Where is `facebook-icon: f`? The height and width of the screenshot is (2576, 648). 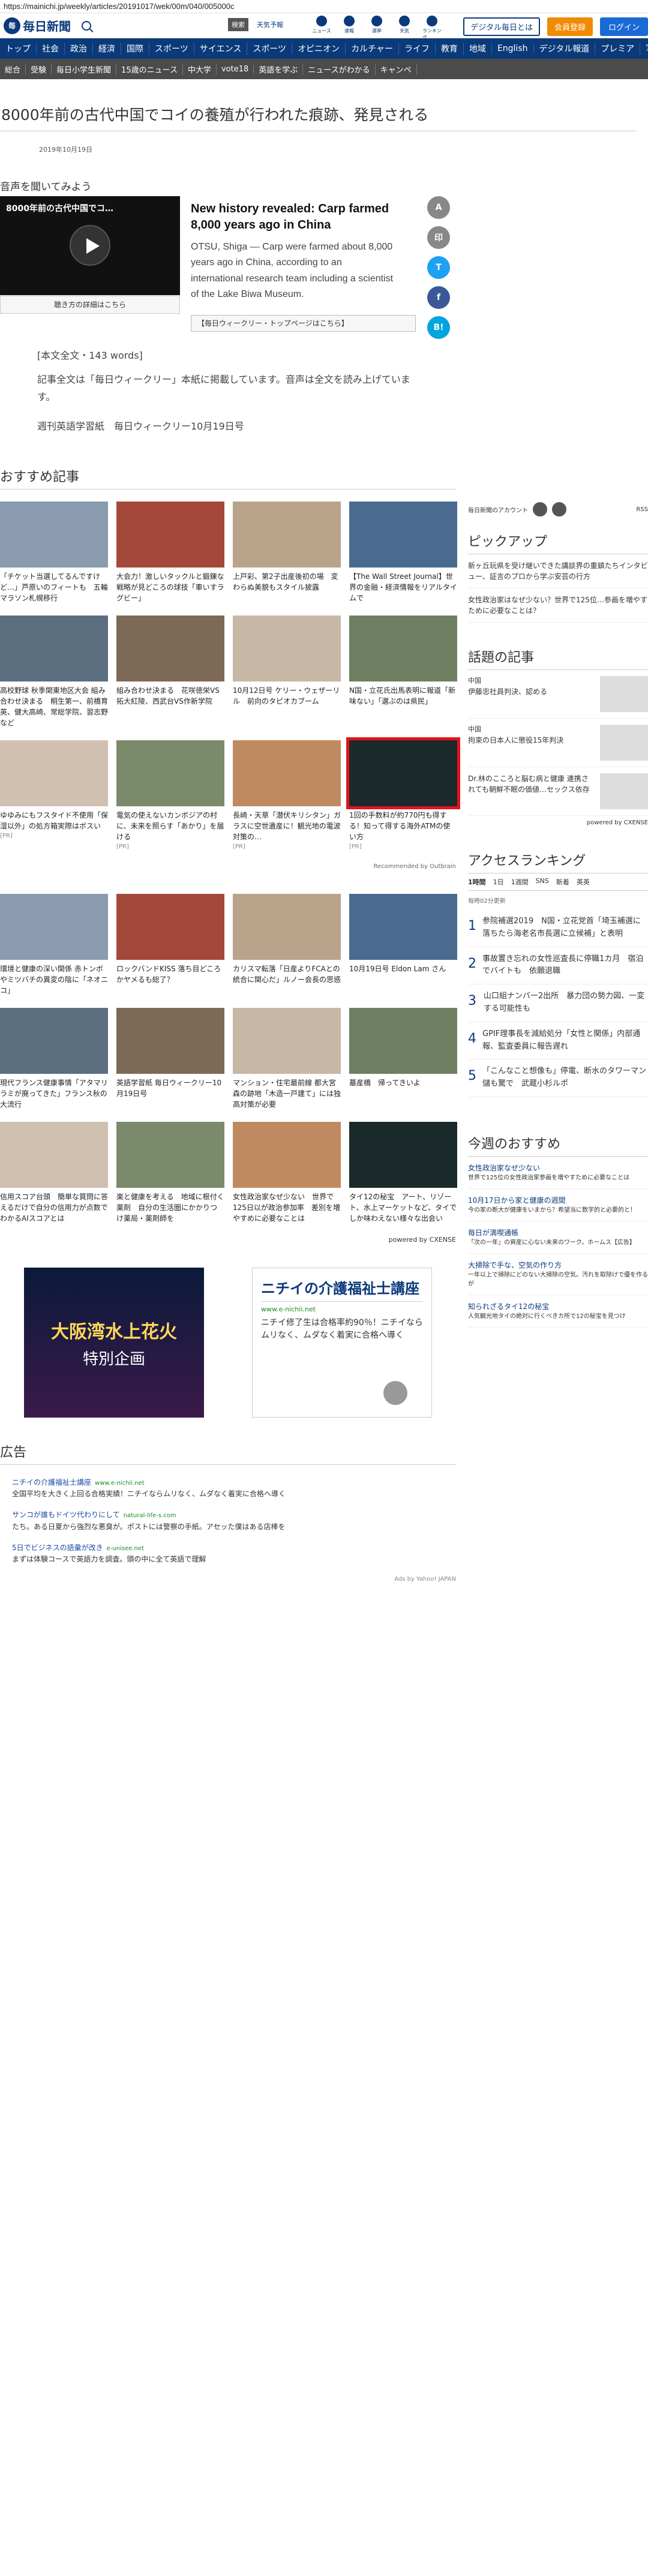 facebook-icon: f is located at coordinates (438, 297).